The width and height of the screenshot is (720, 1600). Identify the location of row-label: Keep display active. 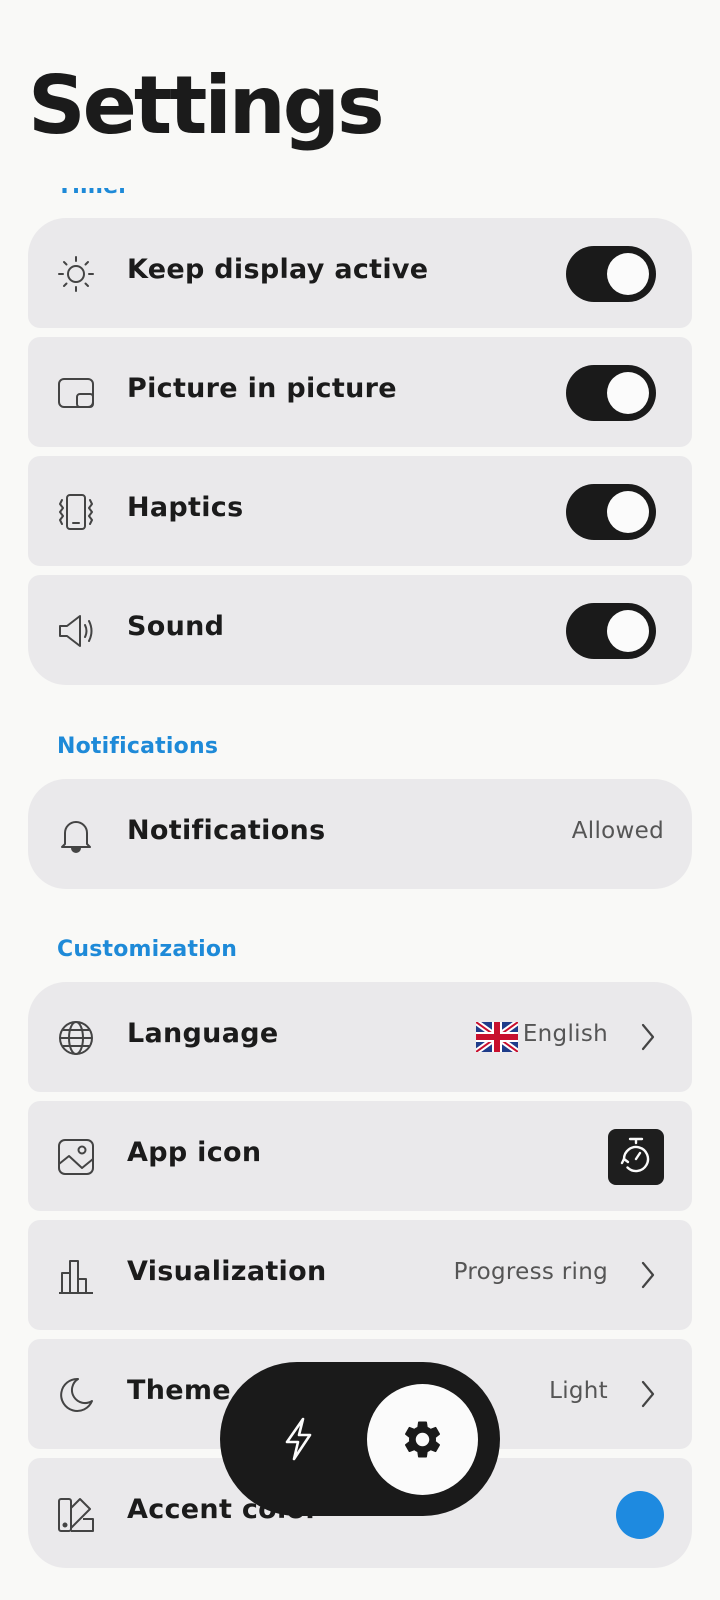
(278, 269).